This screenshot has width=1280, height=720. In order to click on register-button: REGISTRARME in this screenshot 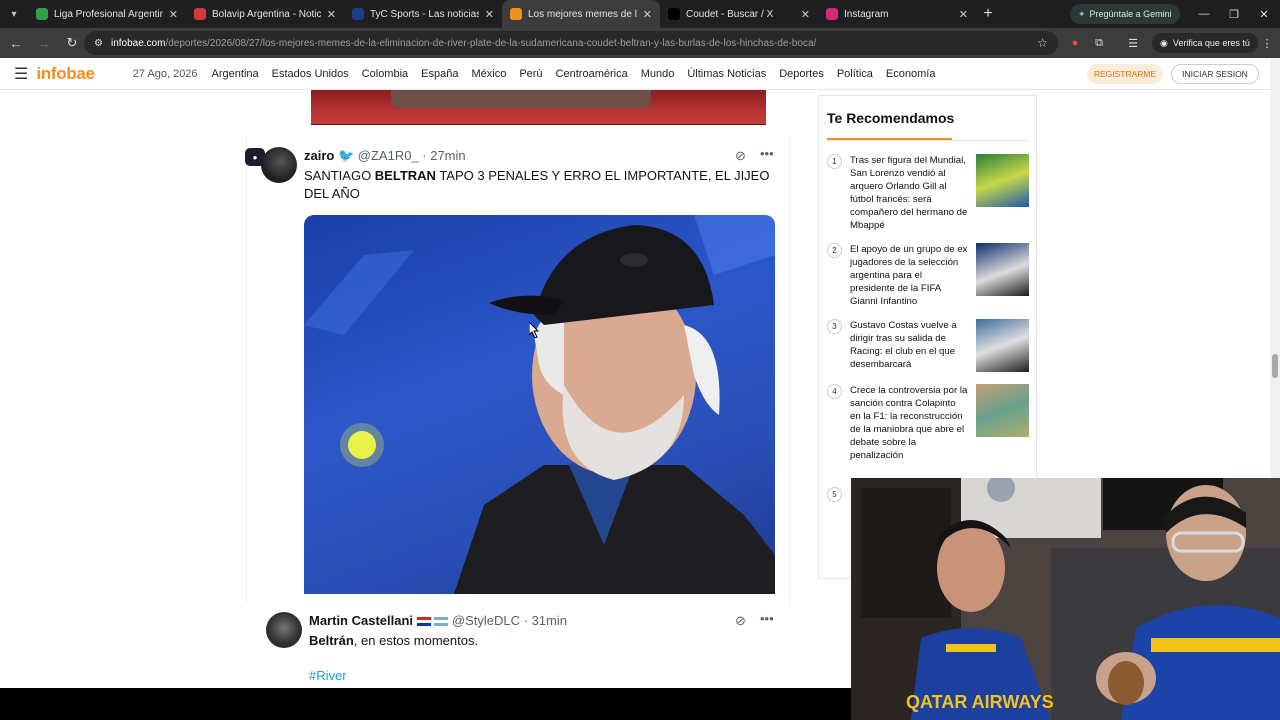, I will do `click(1125, 74)`.